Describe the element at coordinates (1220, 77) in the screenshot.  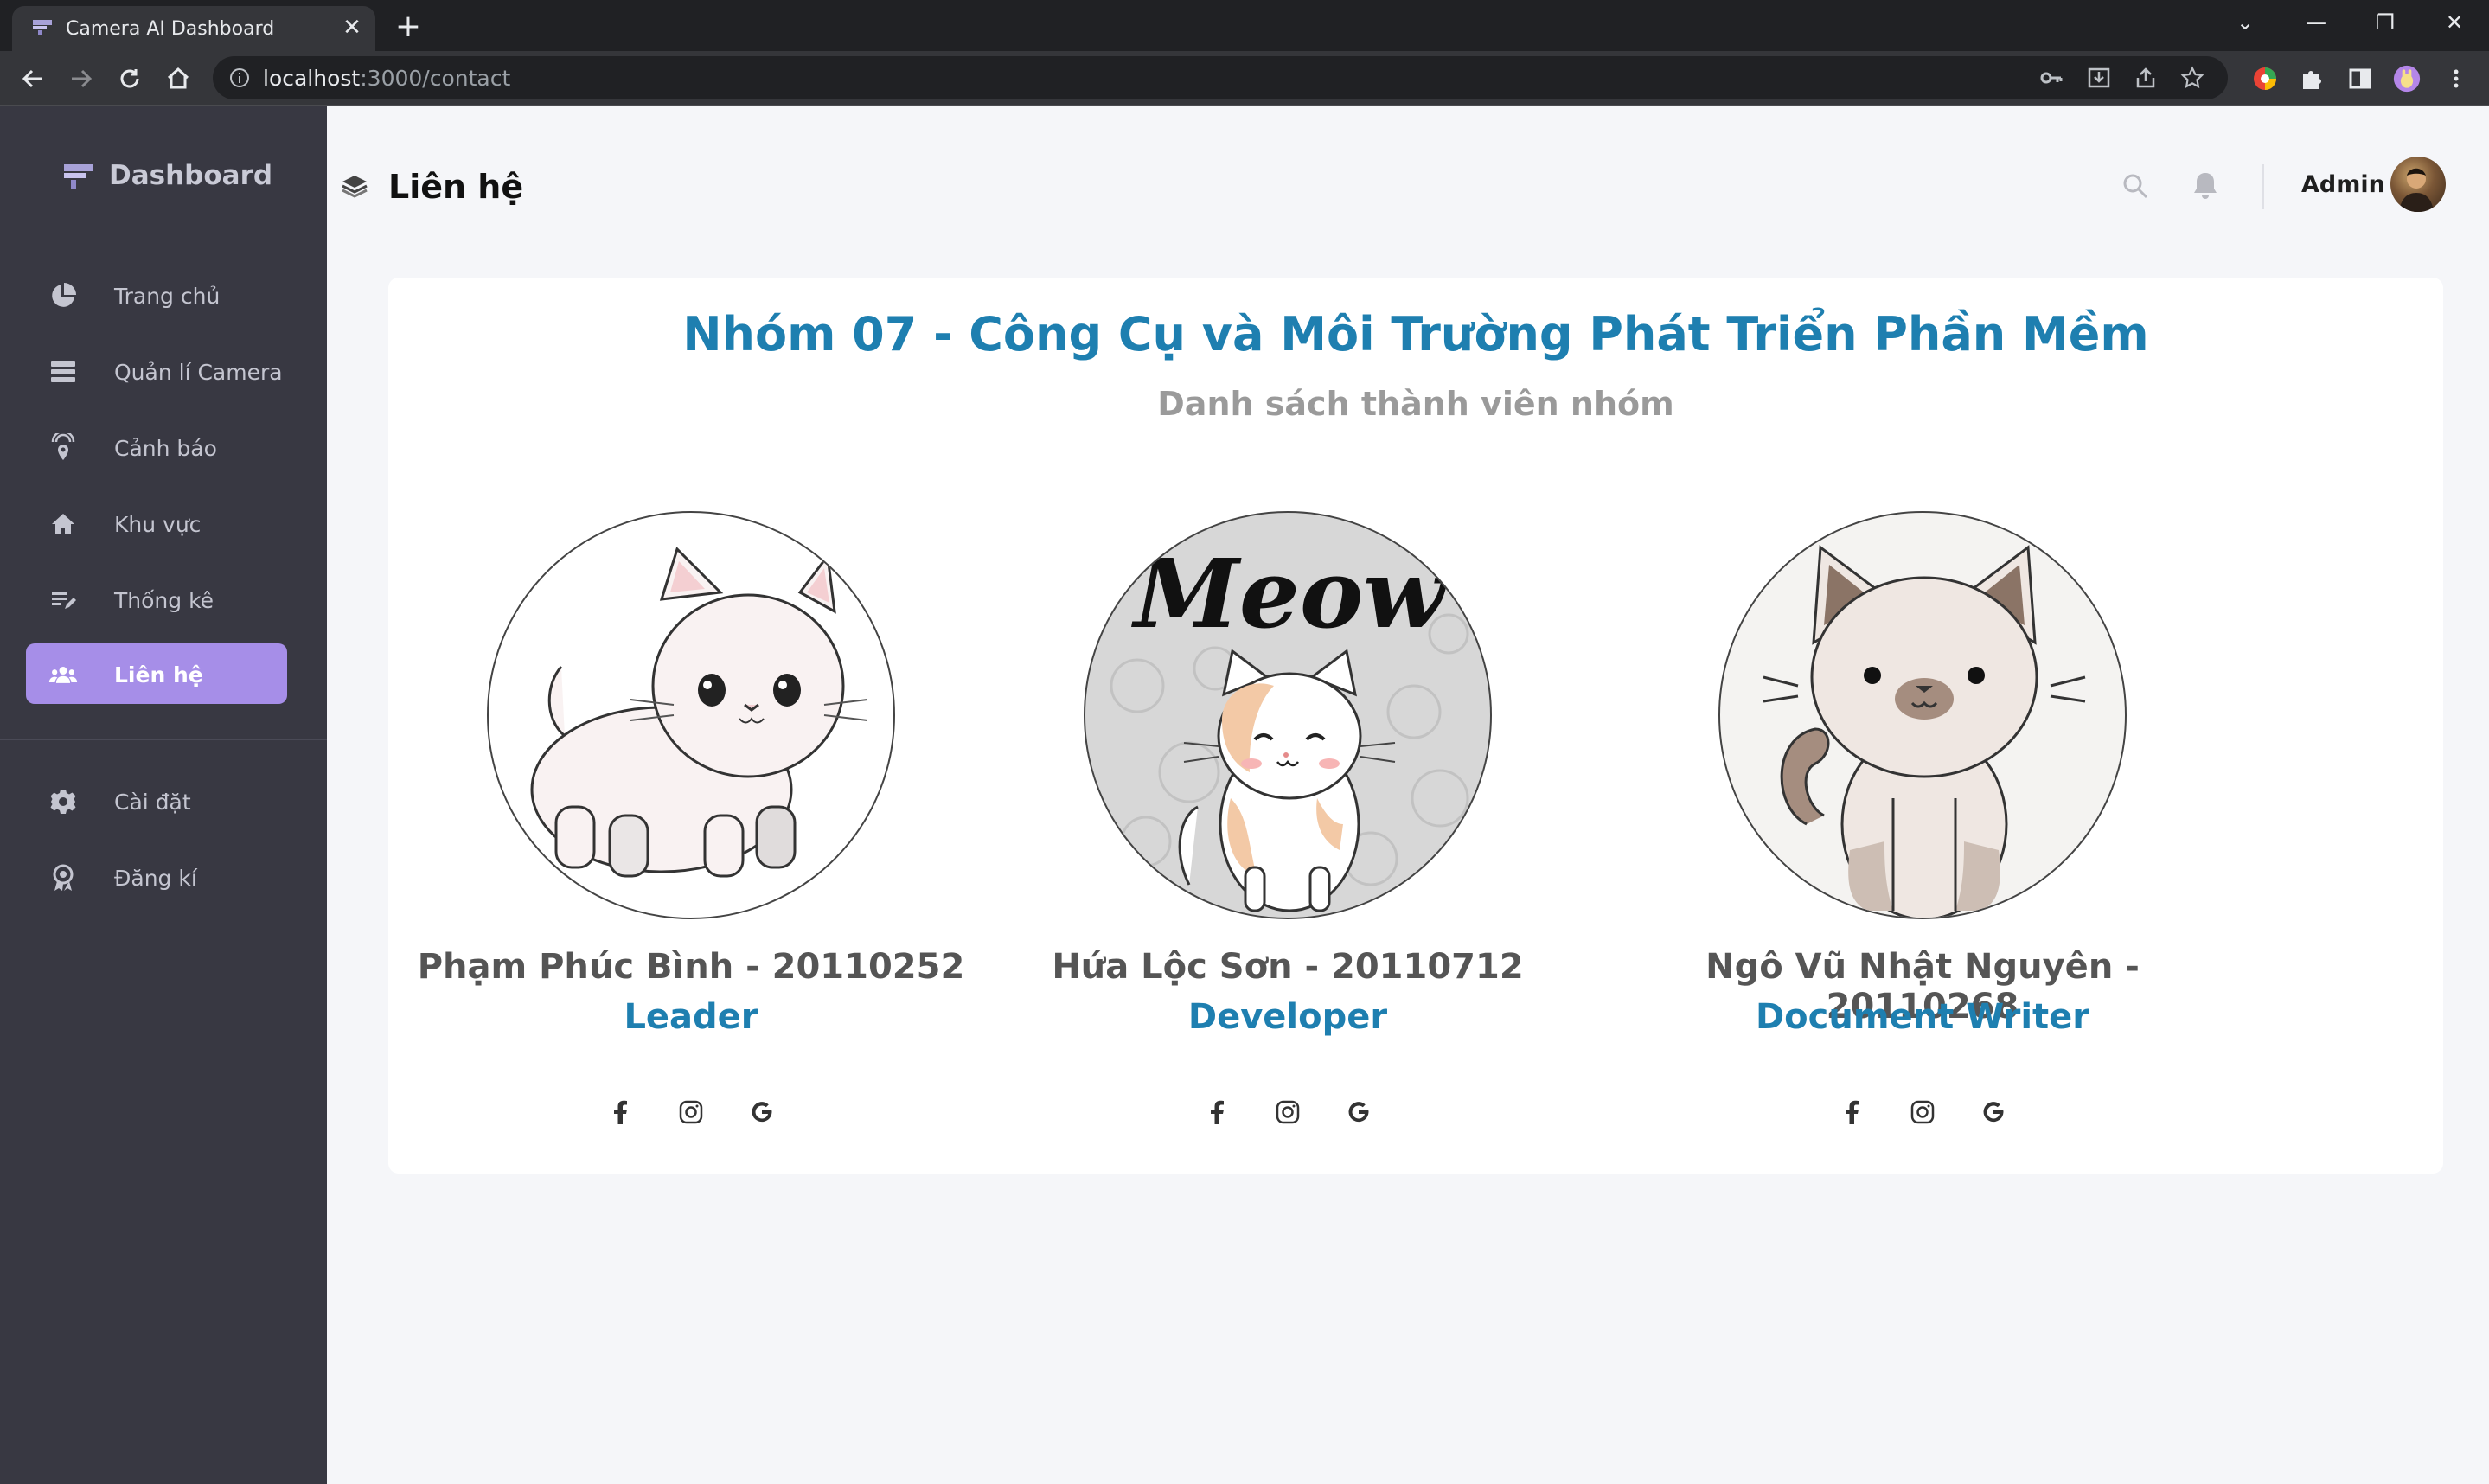
I see `address-bar: localhost:3000/contact` at that location.